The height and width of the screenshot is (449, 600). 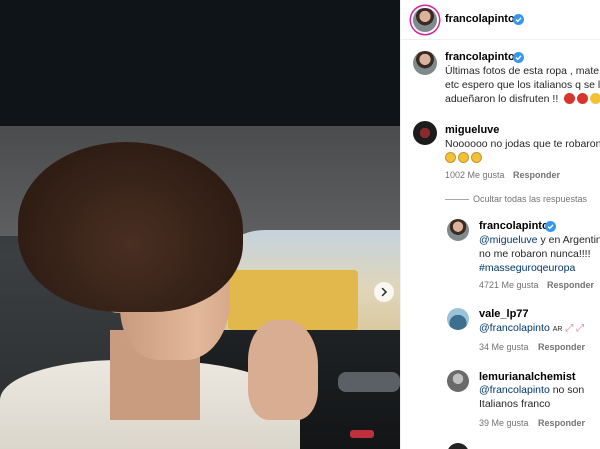 What do you see at coordinates (480, 19) in the screenshot?
I see `author-username: francolapinto` at bounding box center [480, 19].